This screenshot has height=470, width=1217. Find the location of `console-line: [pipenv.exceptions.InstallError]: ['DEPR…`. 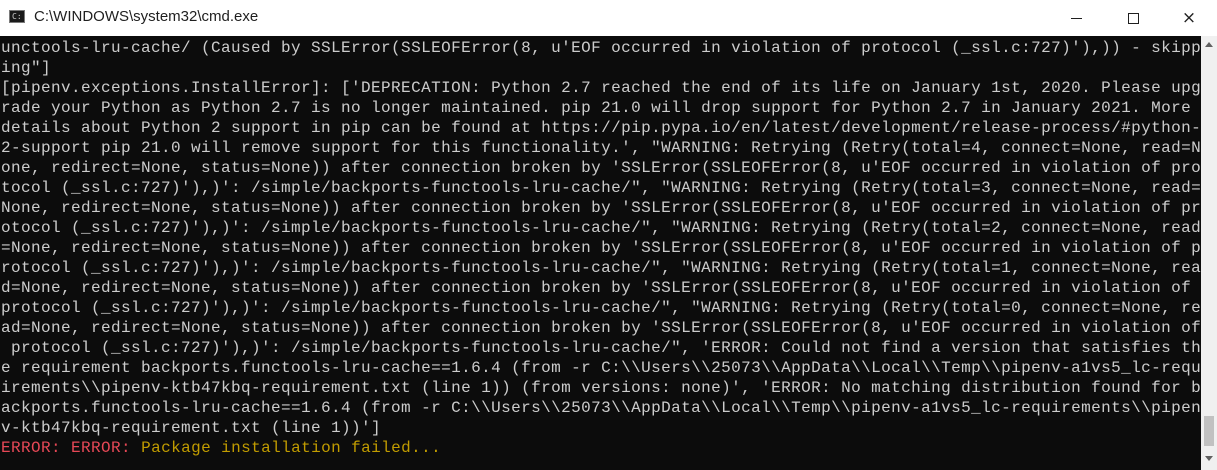

console-line: [pipenv.exceptions.InstallError]: ['DEPR… is located at coordinates (601, 88).